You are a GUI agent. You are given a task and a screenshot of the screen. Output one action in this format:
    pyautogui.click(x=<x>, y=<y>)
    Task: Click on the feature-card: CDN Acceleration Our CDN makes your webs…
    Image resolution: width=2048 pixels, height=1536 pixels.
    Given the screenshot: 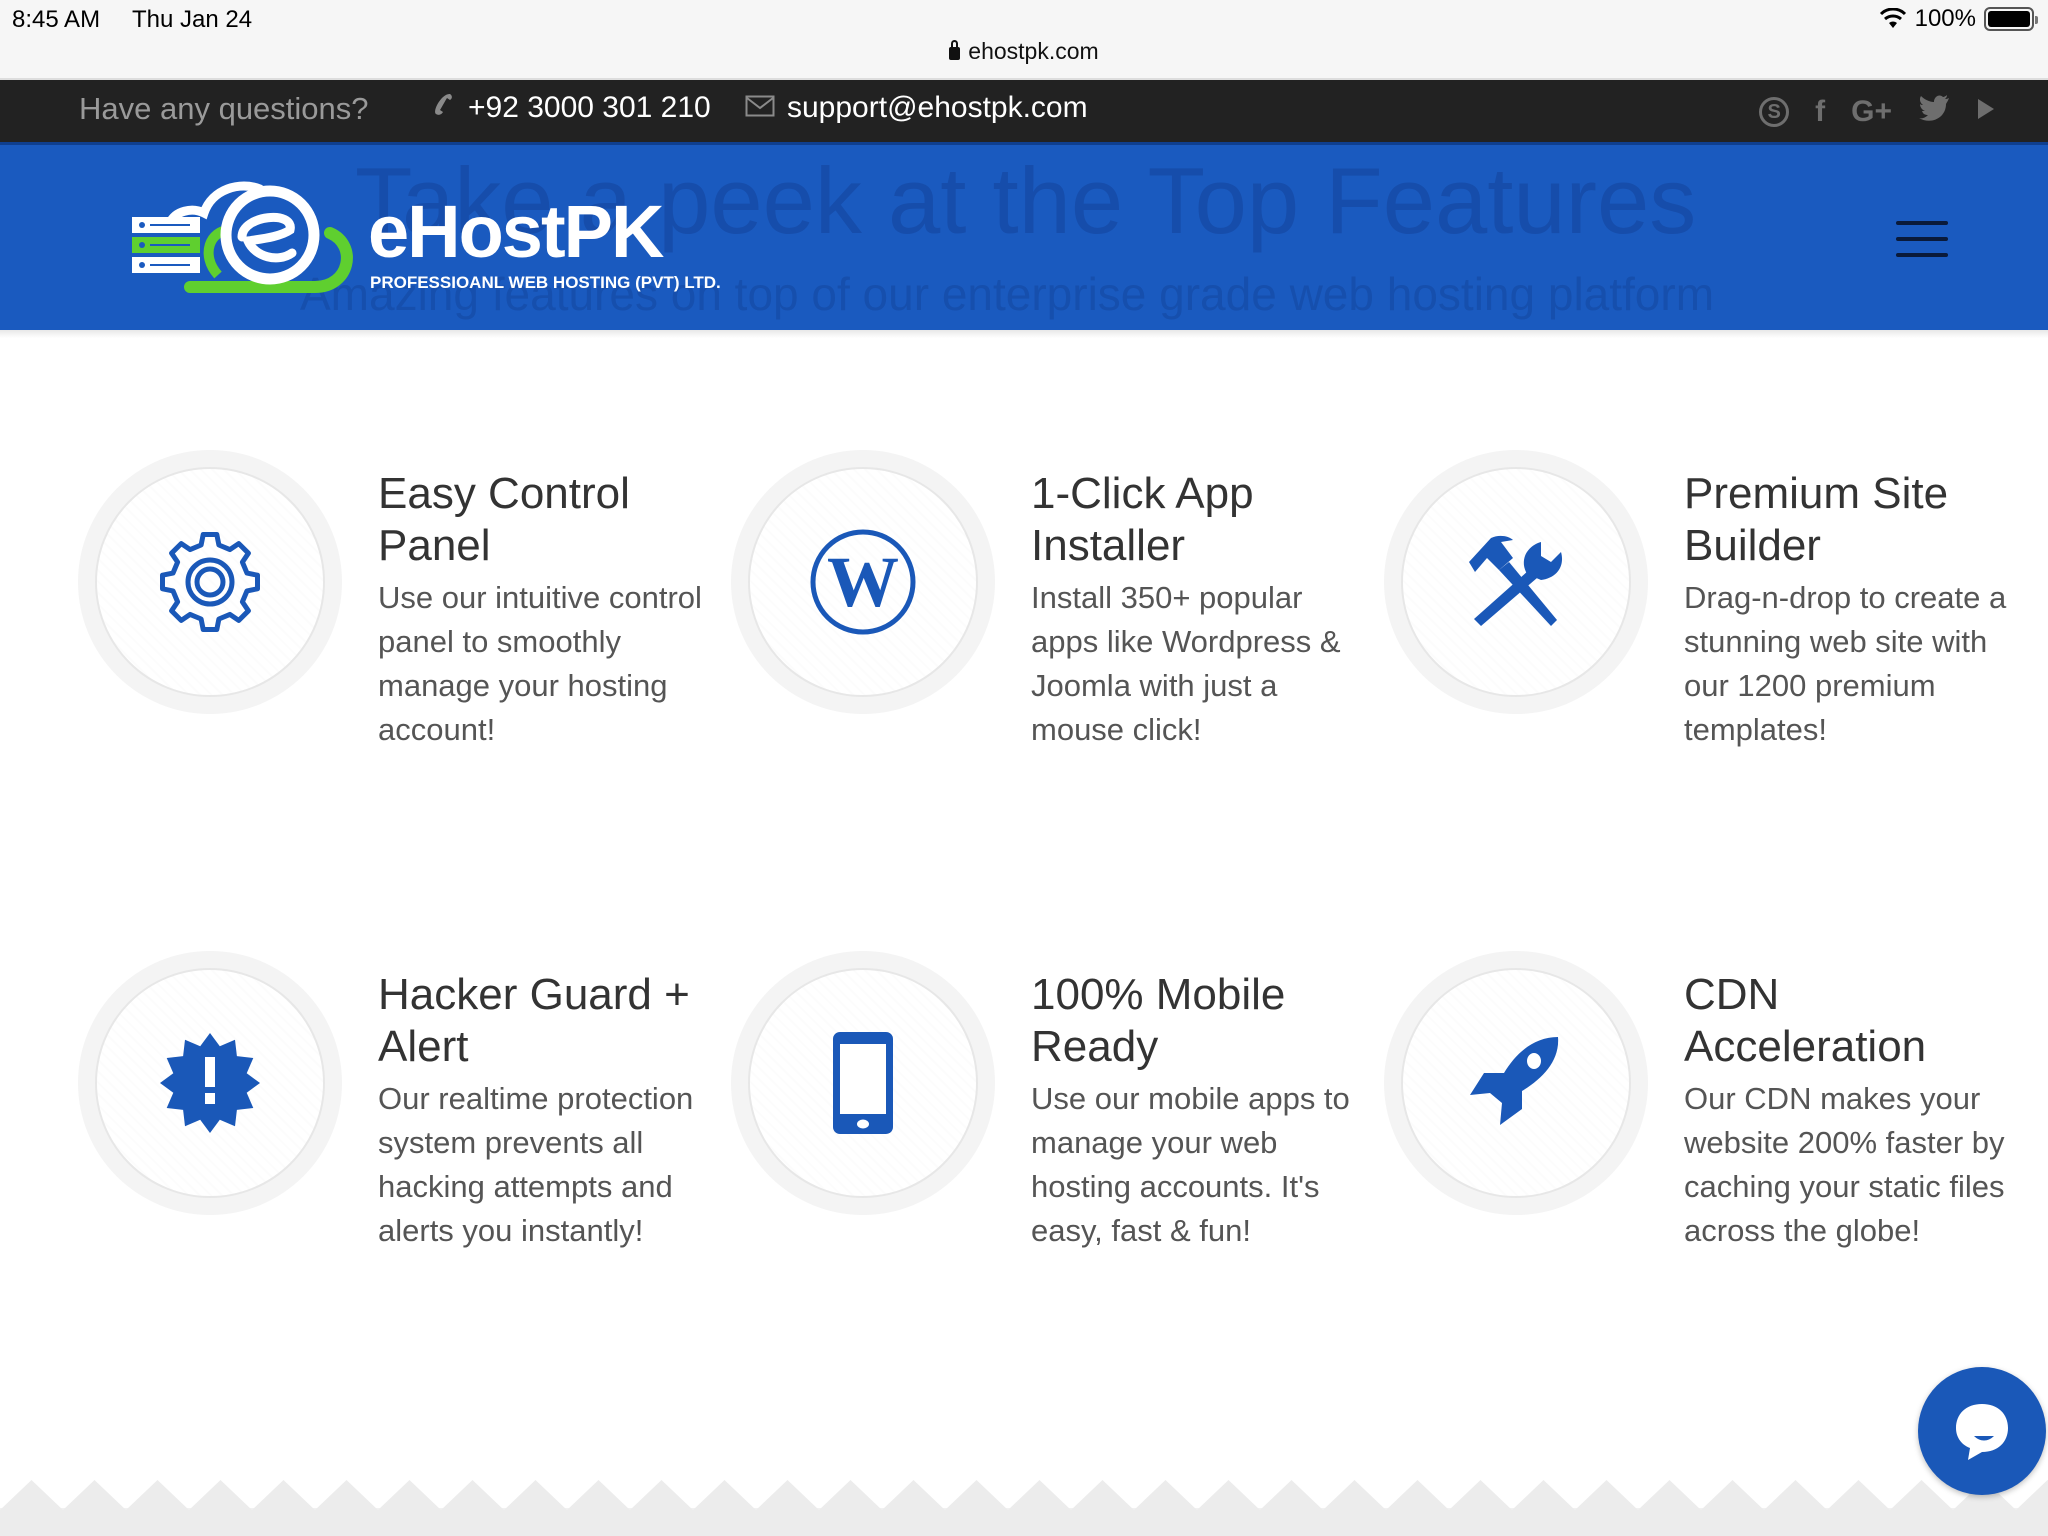 What is the action you would take?
    pyautogui.click(x=1704, y=1191)
    